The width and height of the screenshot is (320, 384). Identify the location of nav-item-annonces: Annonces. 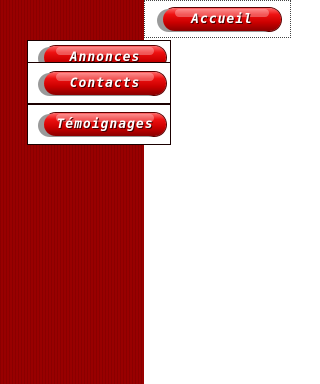
(99, 52).